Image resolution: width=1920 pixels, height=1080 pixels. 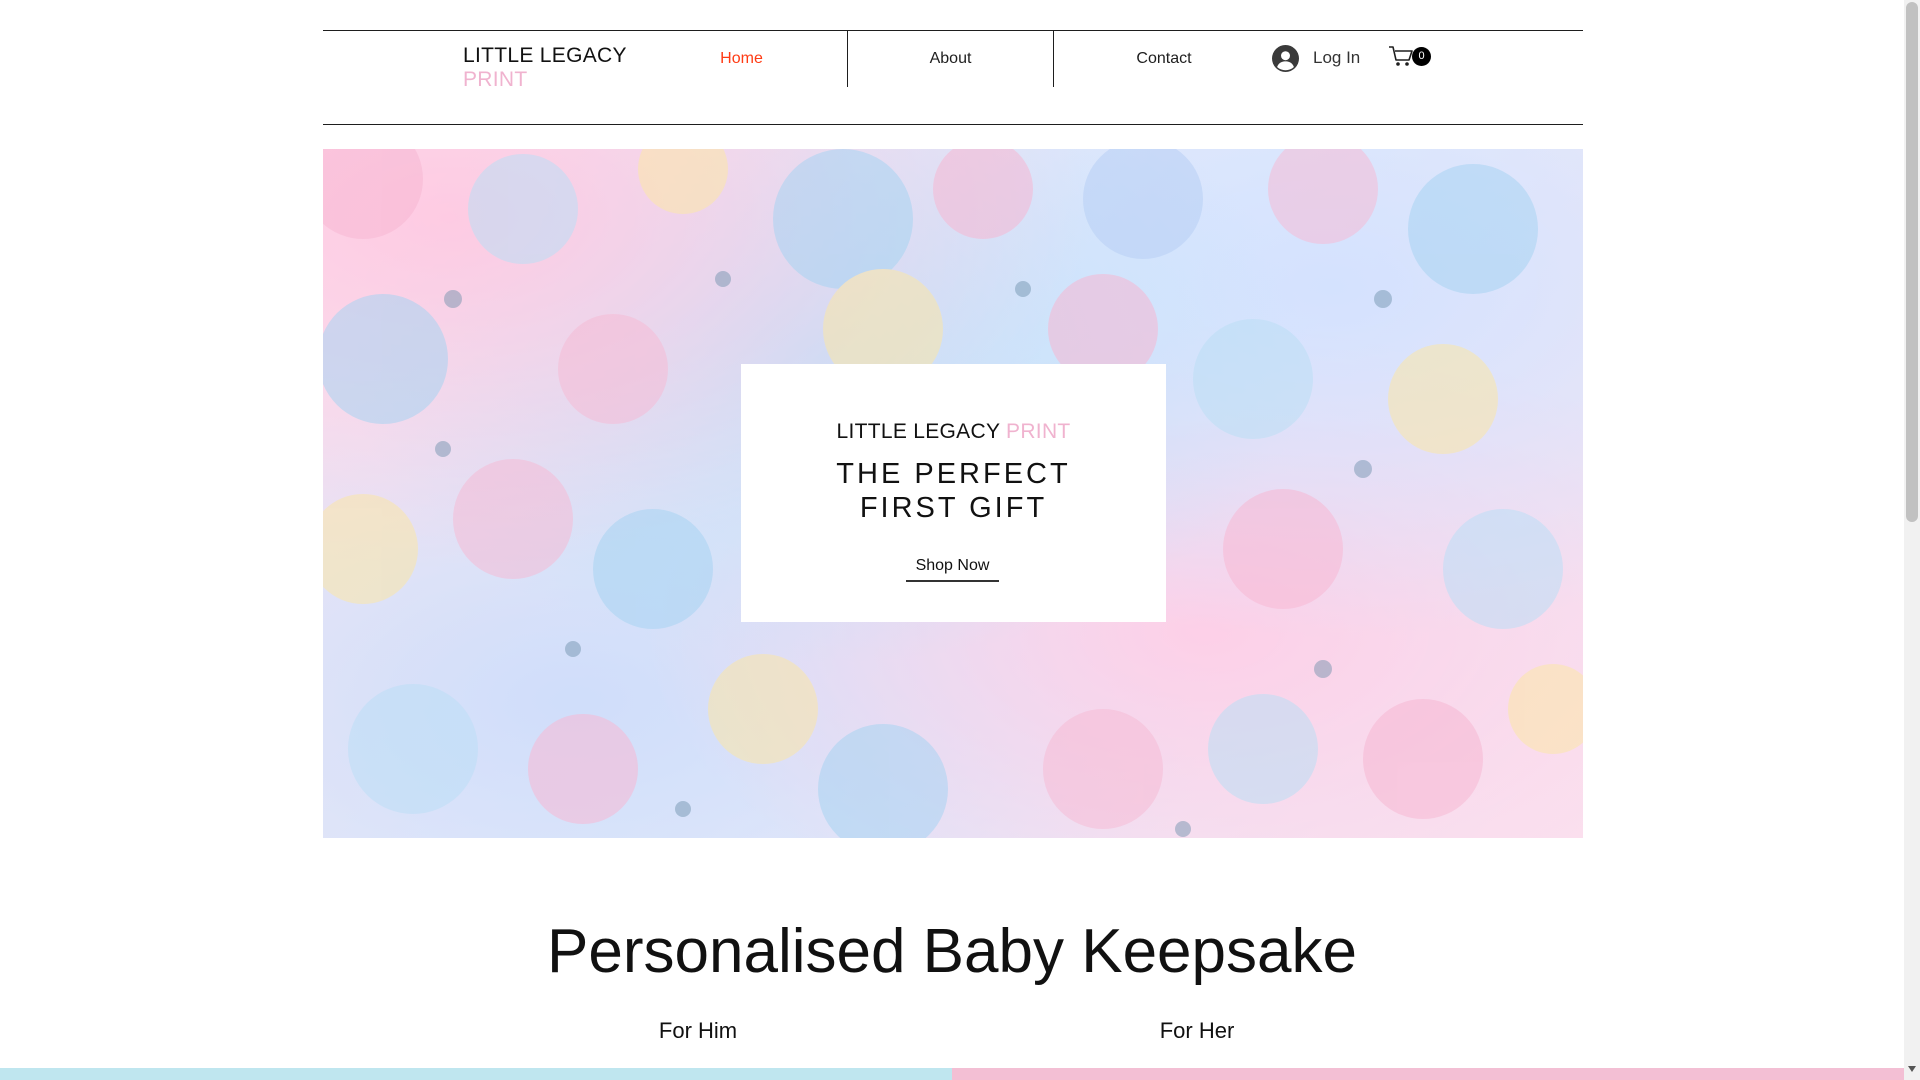 I want to click on header-bottom-divider, so click(x=953, y=124).